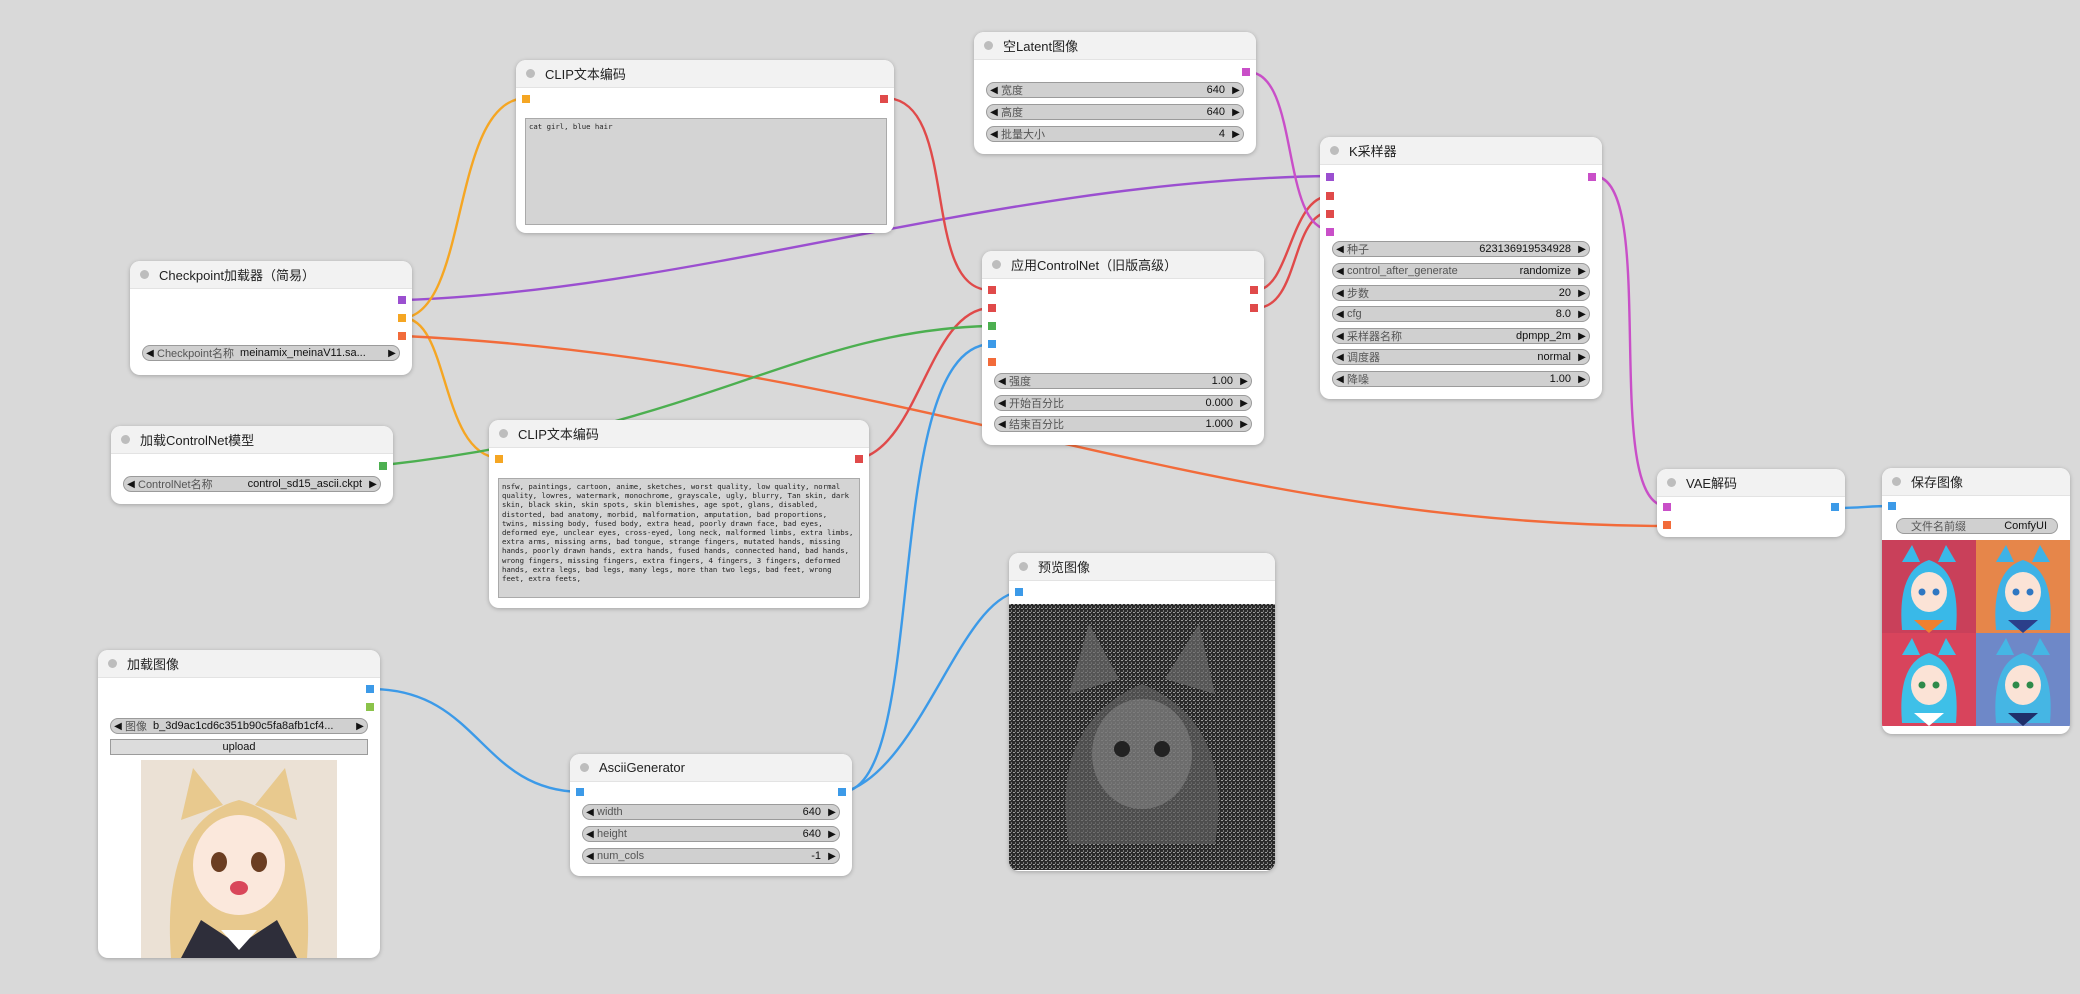 Image resolution: width=2080 pixels, height=994 pixels. Describe the element at coordinates (1977, 526) in the screenshot. I see `widget-filename-prefix: 文件名前缀 ComfyUI` at that location.